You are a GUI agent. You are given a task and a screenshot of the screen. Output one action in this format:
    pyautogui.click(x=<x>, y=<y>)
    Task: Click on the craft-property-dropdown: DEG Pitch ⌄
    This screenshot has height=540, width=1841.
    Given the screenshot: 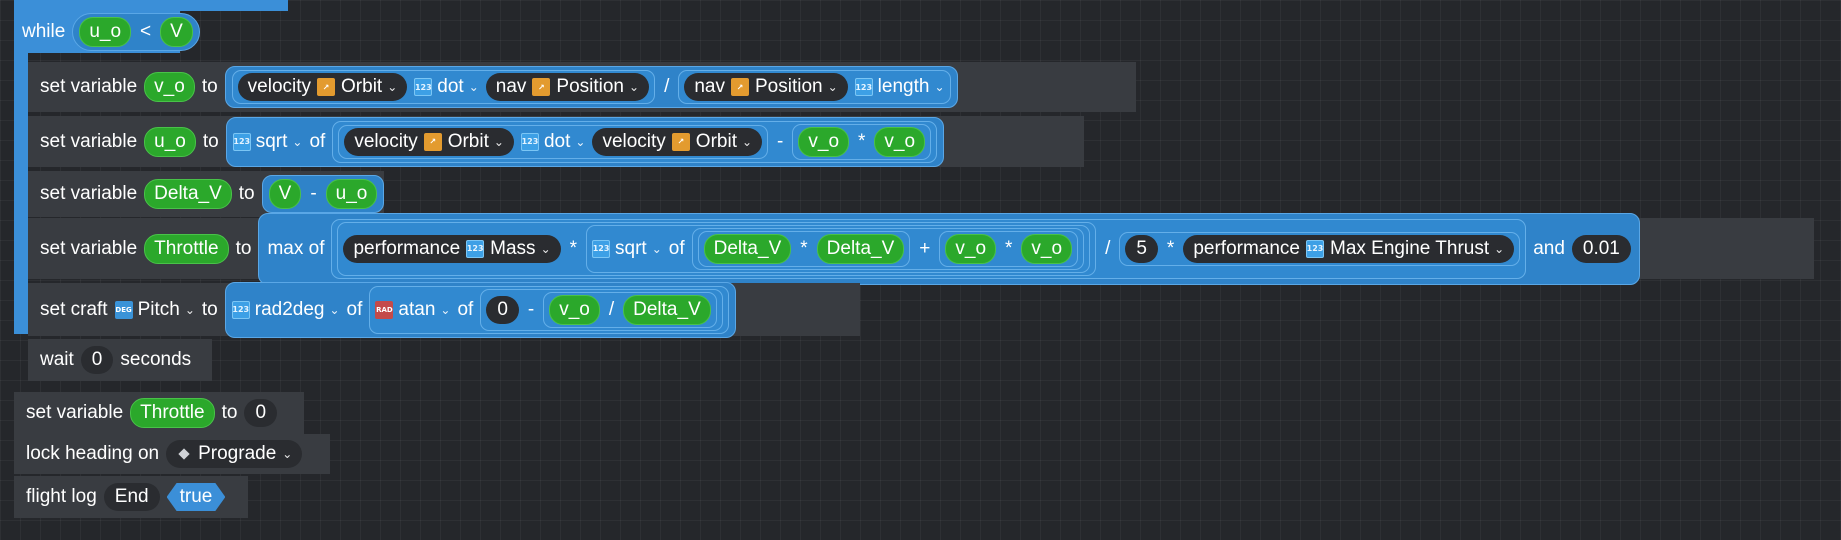 What is the action you would take?
    pyautogui.click(x=154, y=310)
    